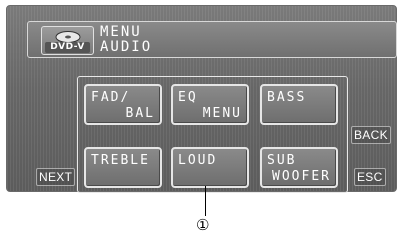 This screenshot has width=404, height=243. I want to click on key-label: SUB, so click(282, 160).